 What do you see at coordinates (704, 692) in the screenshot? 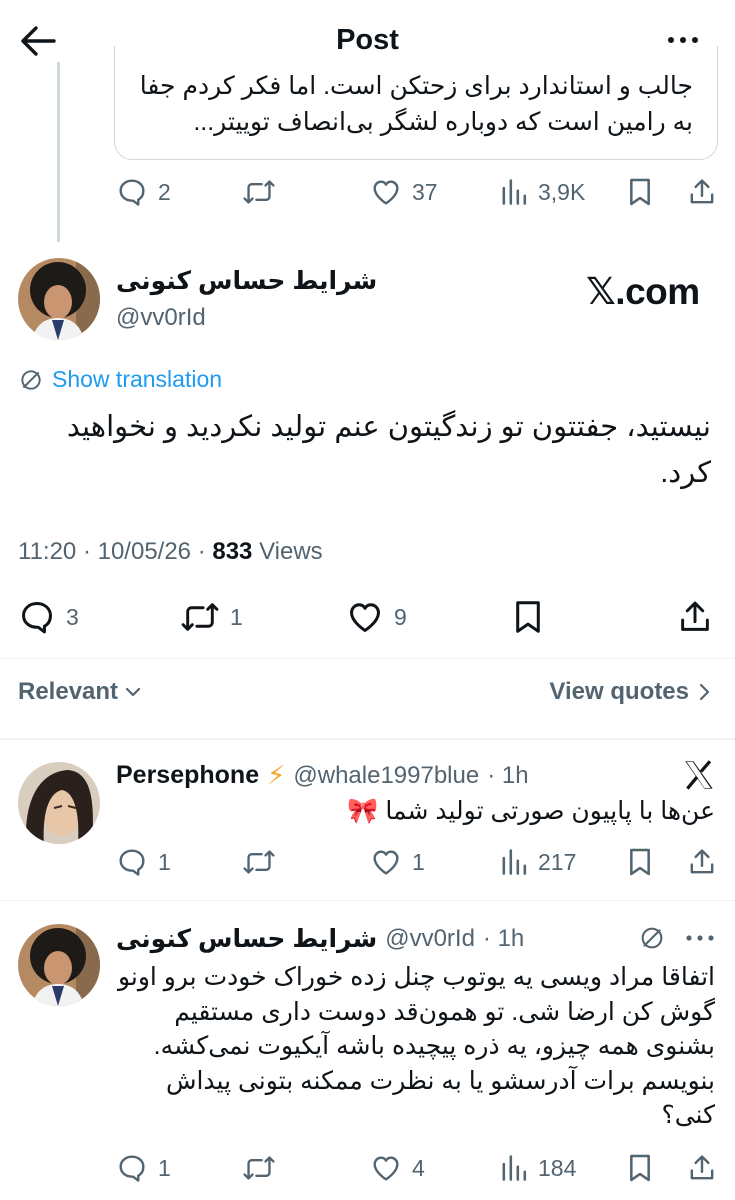
I see `chevron-right-icon` at bounding box center [704, 692].